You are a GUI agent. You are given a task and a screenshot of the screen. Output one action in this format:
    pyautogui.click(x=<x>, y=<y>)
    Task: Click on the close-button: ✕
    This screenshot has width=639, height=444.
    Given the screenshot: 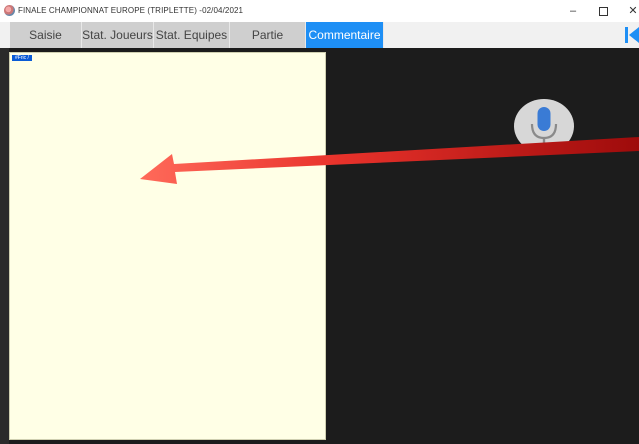 What is the action you would take?
    pyautogui.click(x=630, y=11)
    